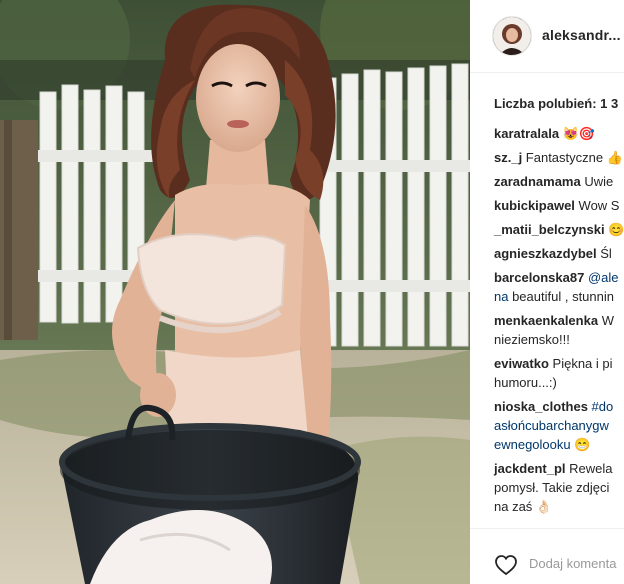 This screenshot has height=584, width=624. What do you see at coordinates (572, 157) in the screenshot?
I see `comment-text: Fantastyczne 👍` at bounding box center [572, 157].